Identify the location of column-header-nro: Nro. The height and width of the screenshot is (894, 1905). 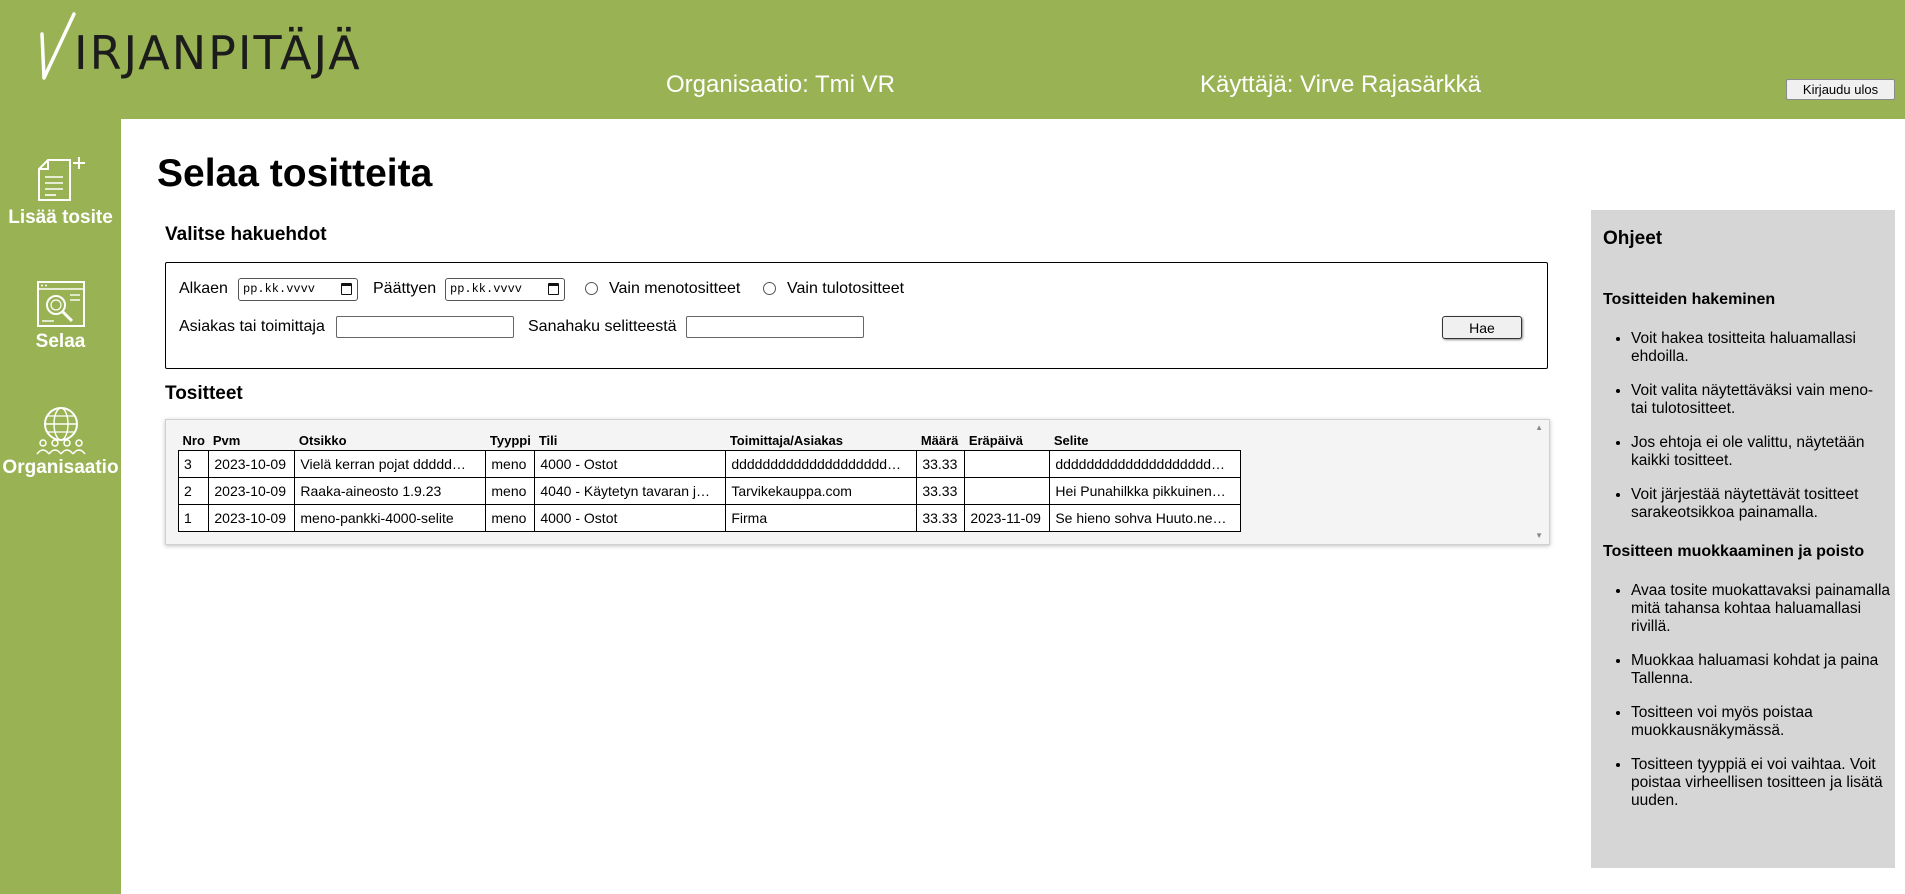
(194, 441).